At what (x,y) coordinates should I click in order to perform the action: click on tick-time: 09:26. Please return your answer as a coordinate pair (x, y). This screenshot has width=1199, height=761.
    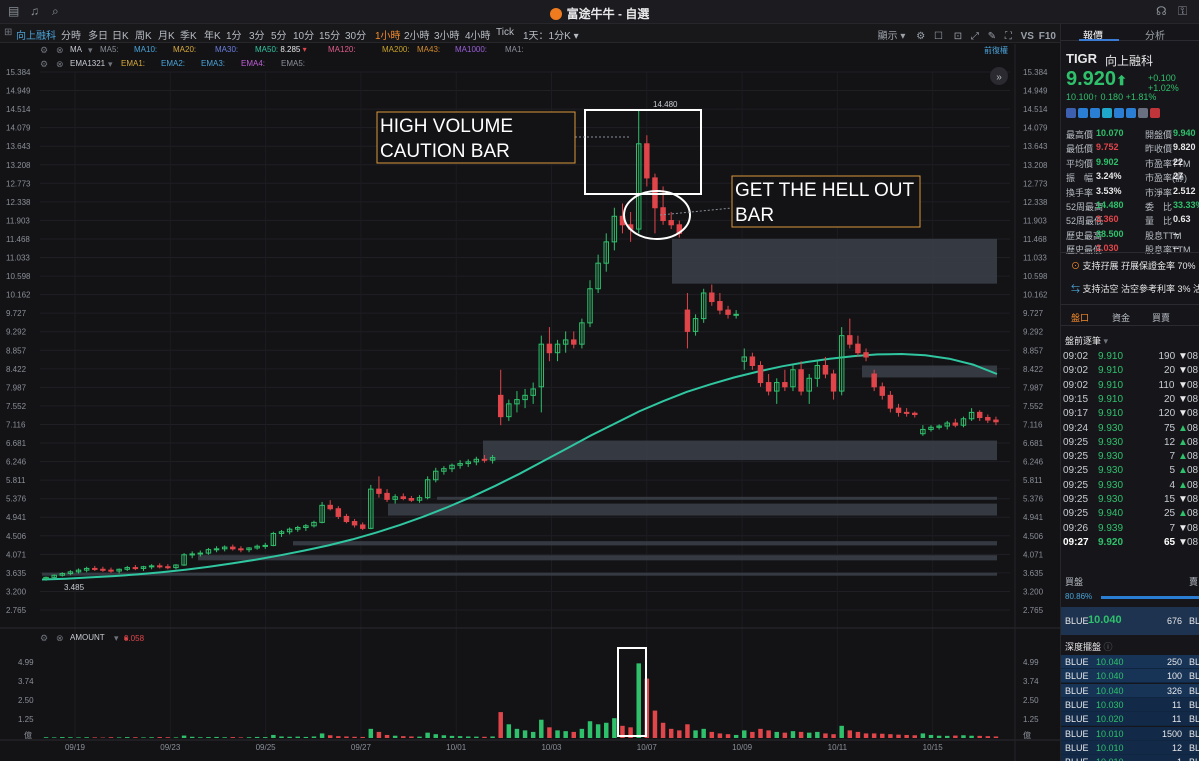
    Looking at the image, I should click on (1076, 528).